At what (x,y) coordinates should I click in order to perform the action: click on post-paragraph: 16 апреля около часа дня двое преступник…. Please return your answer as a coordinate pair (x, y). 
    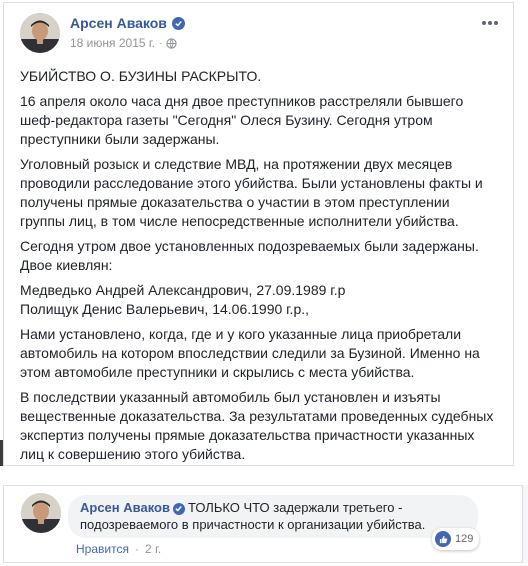
    Looking at the image, I should click on (242, 120).